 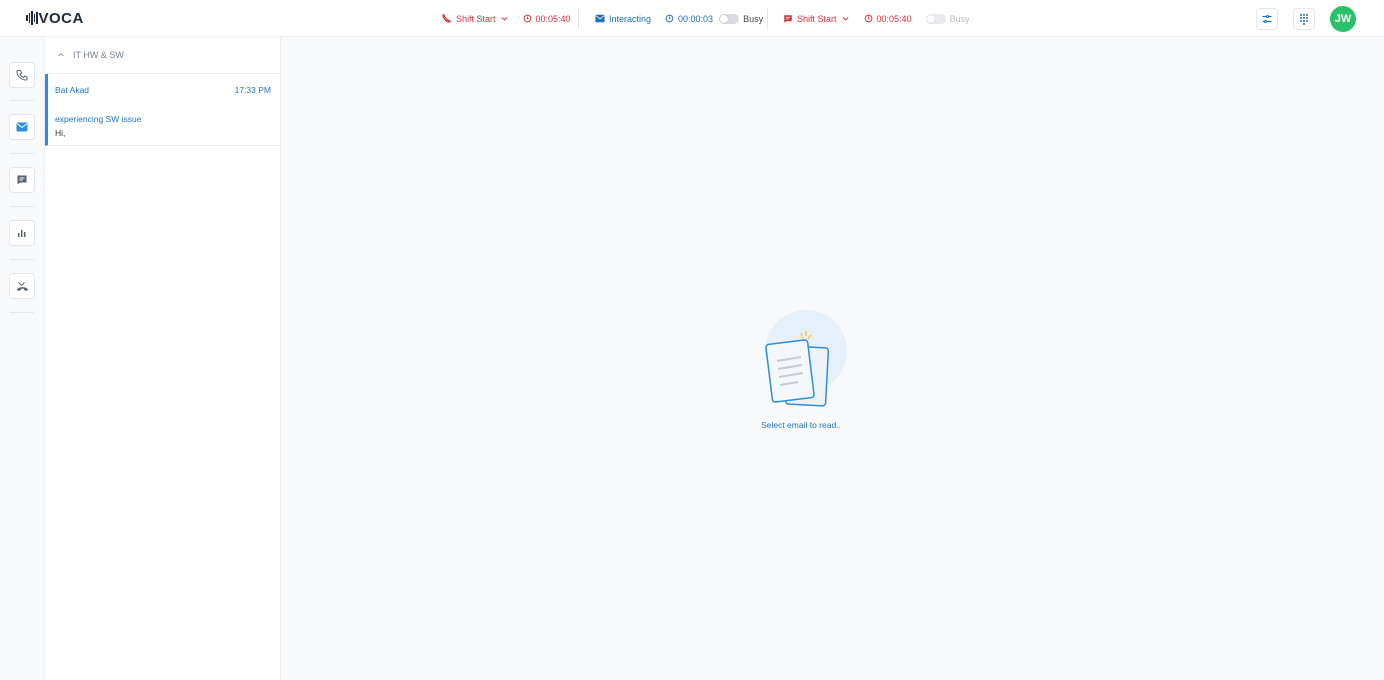 I want to click on chat-state-label: Shift Start, so click(x=817, y=18).